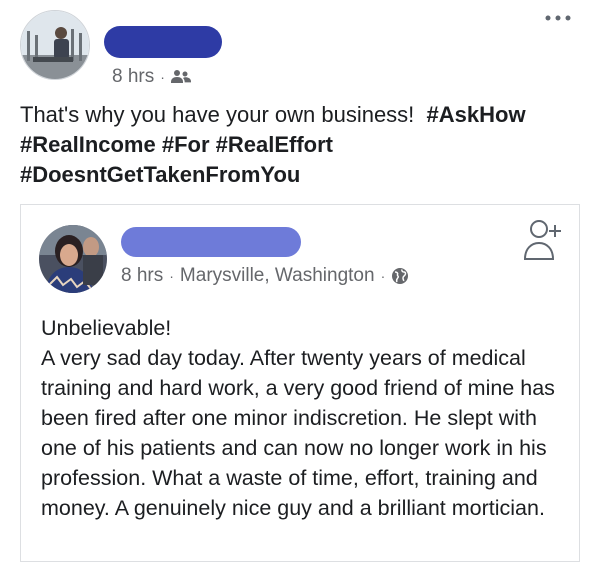 The image size is (600, 576). I want to click on post-meta: 8 hrs ·, so click(151, 77).